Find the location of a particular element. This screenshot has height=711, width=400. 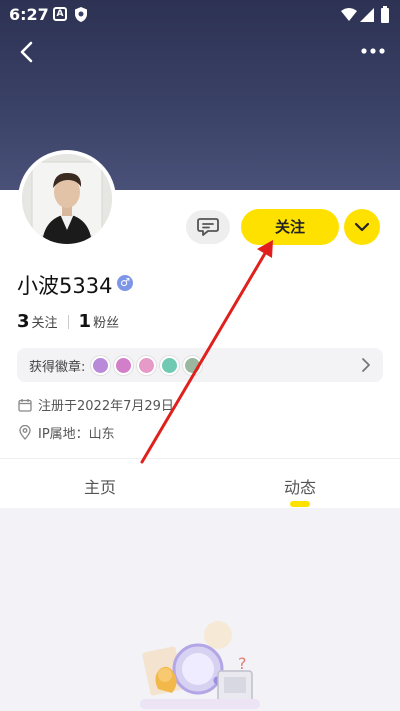

status-time: 6:27 is located at coordinates (29, 14).